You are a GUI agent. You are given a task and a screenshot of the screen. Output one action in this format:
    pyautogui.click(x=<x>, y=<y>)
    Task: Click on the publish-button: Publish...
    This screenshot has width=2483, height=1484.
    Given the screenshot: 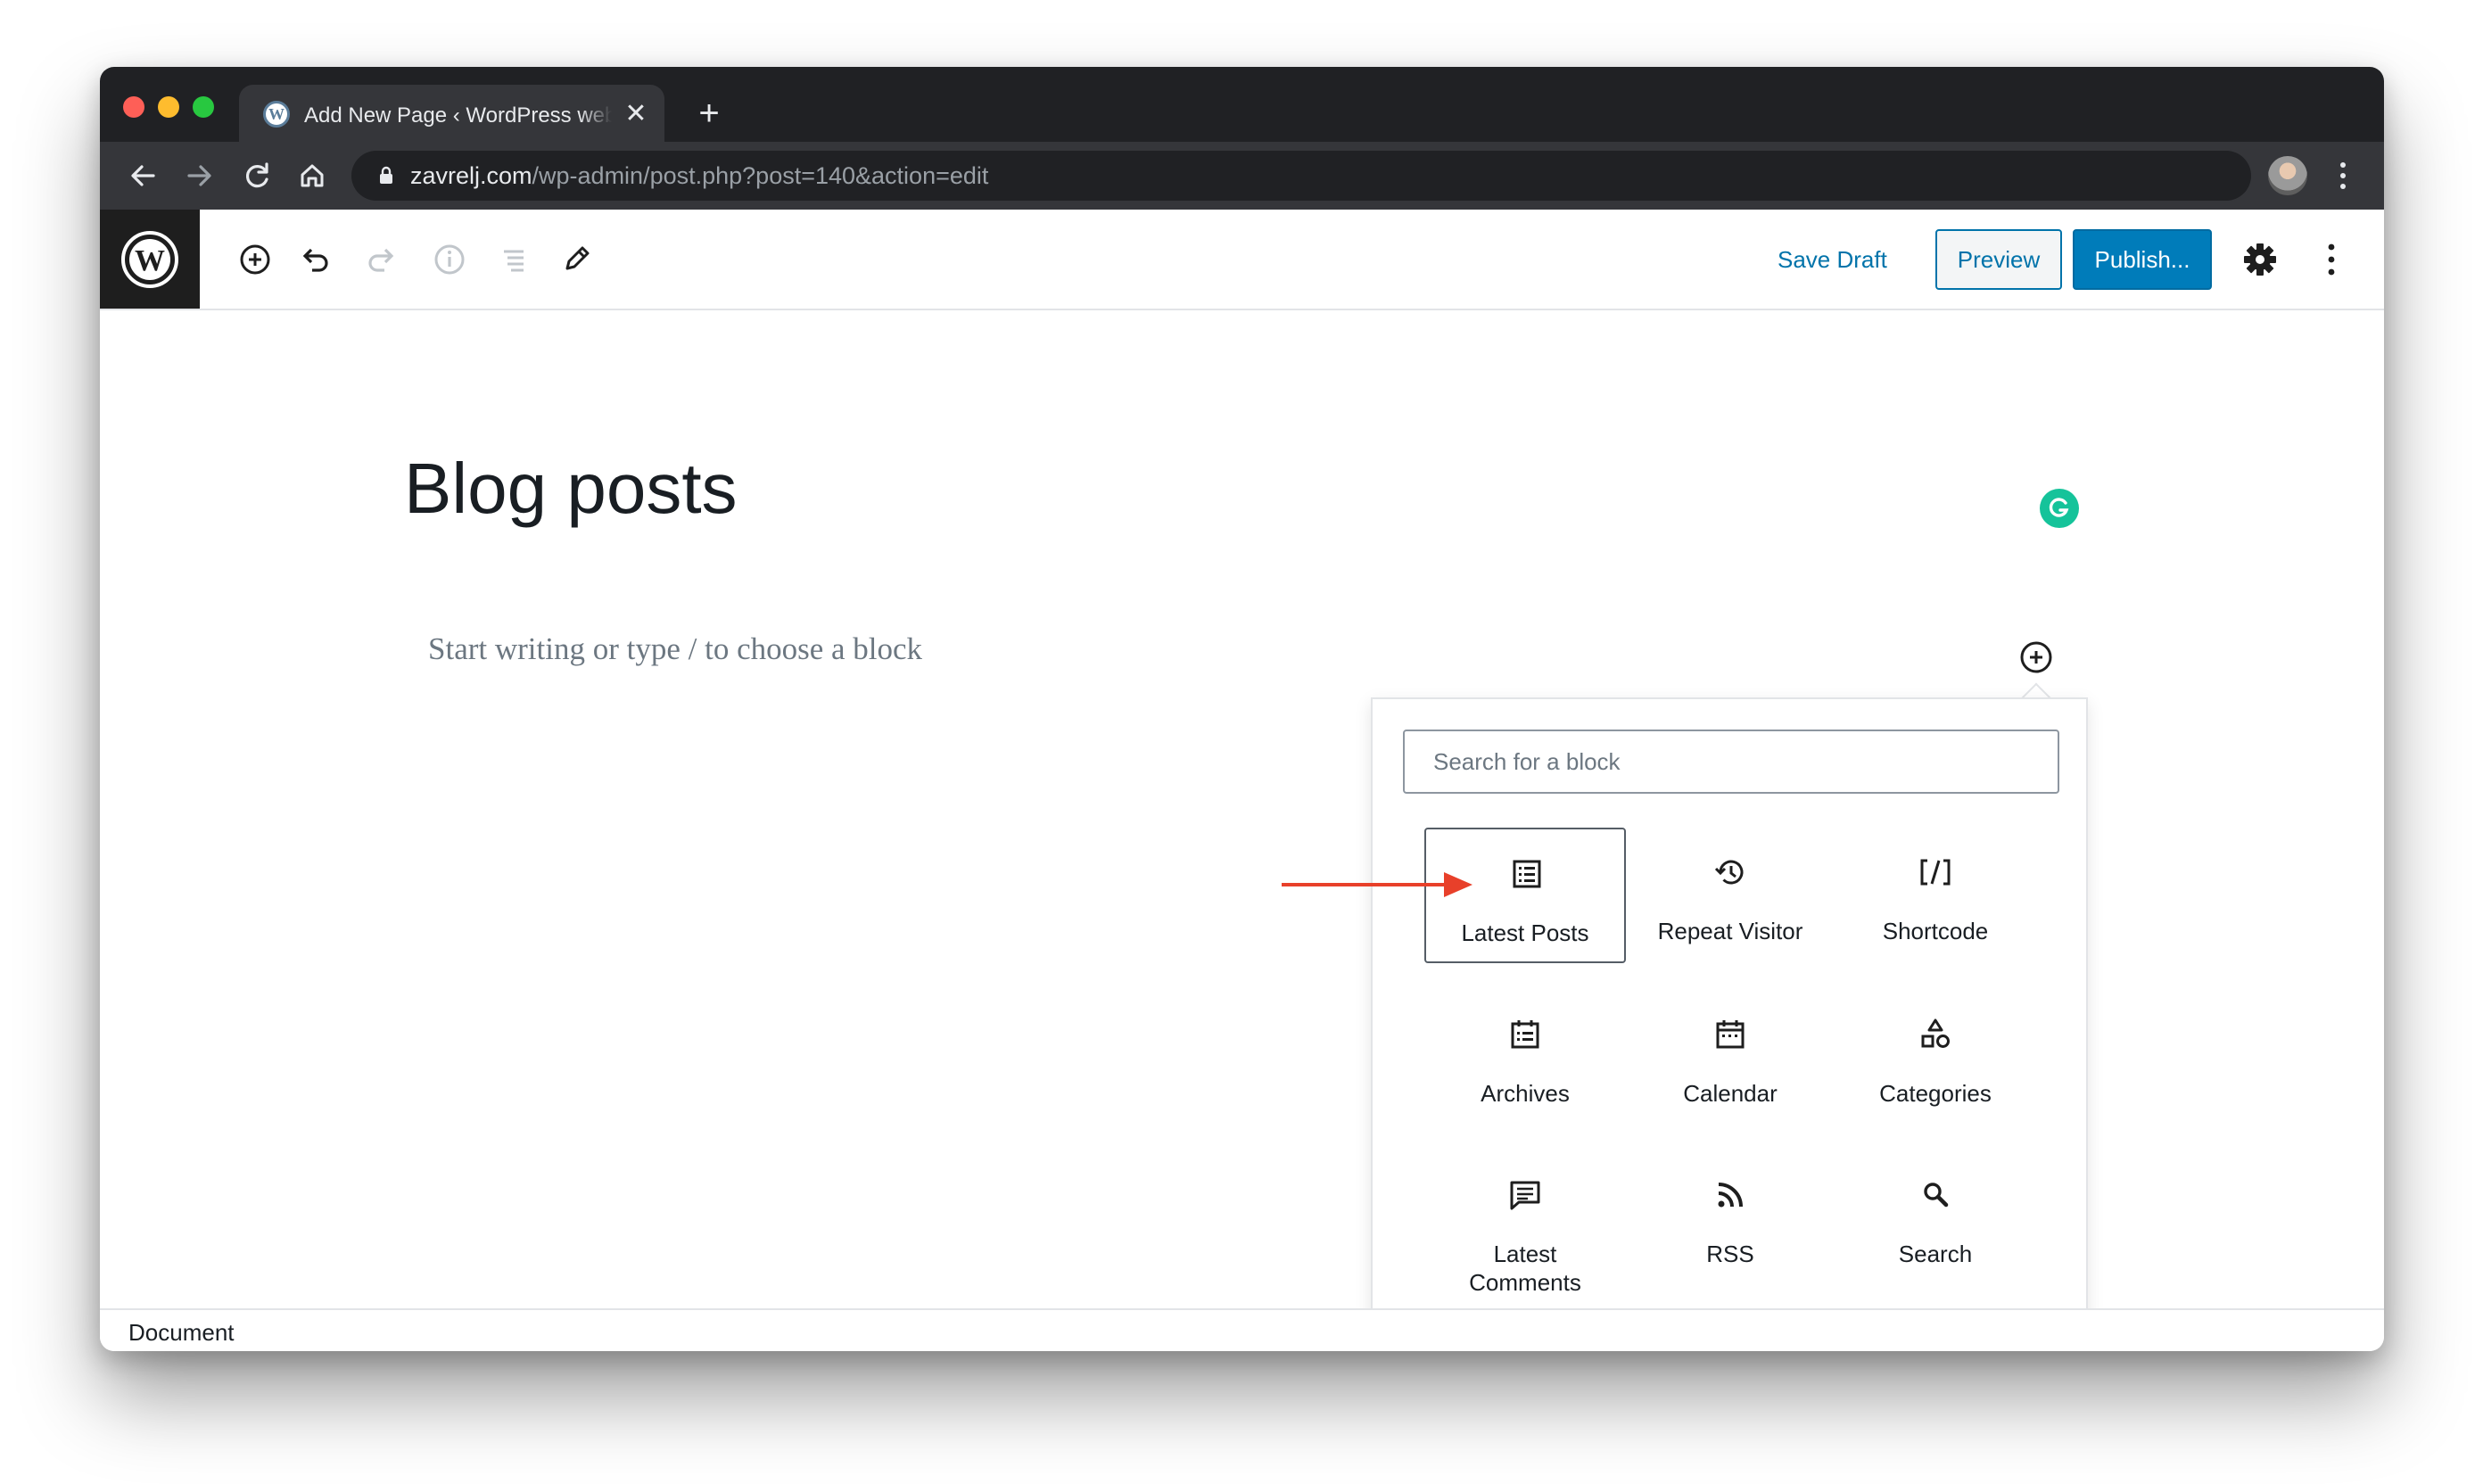 What is the action you would take?
    pyautogui.click(x=2142, y=259)
    